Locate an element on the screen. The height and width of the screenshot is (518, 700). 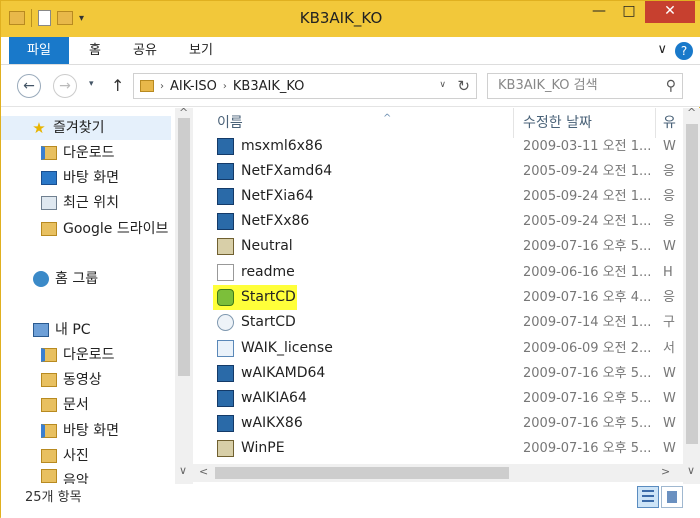
help-icon: ? is located at coordinates (684, 51).